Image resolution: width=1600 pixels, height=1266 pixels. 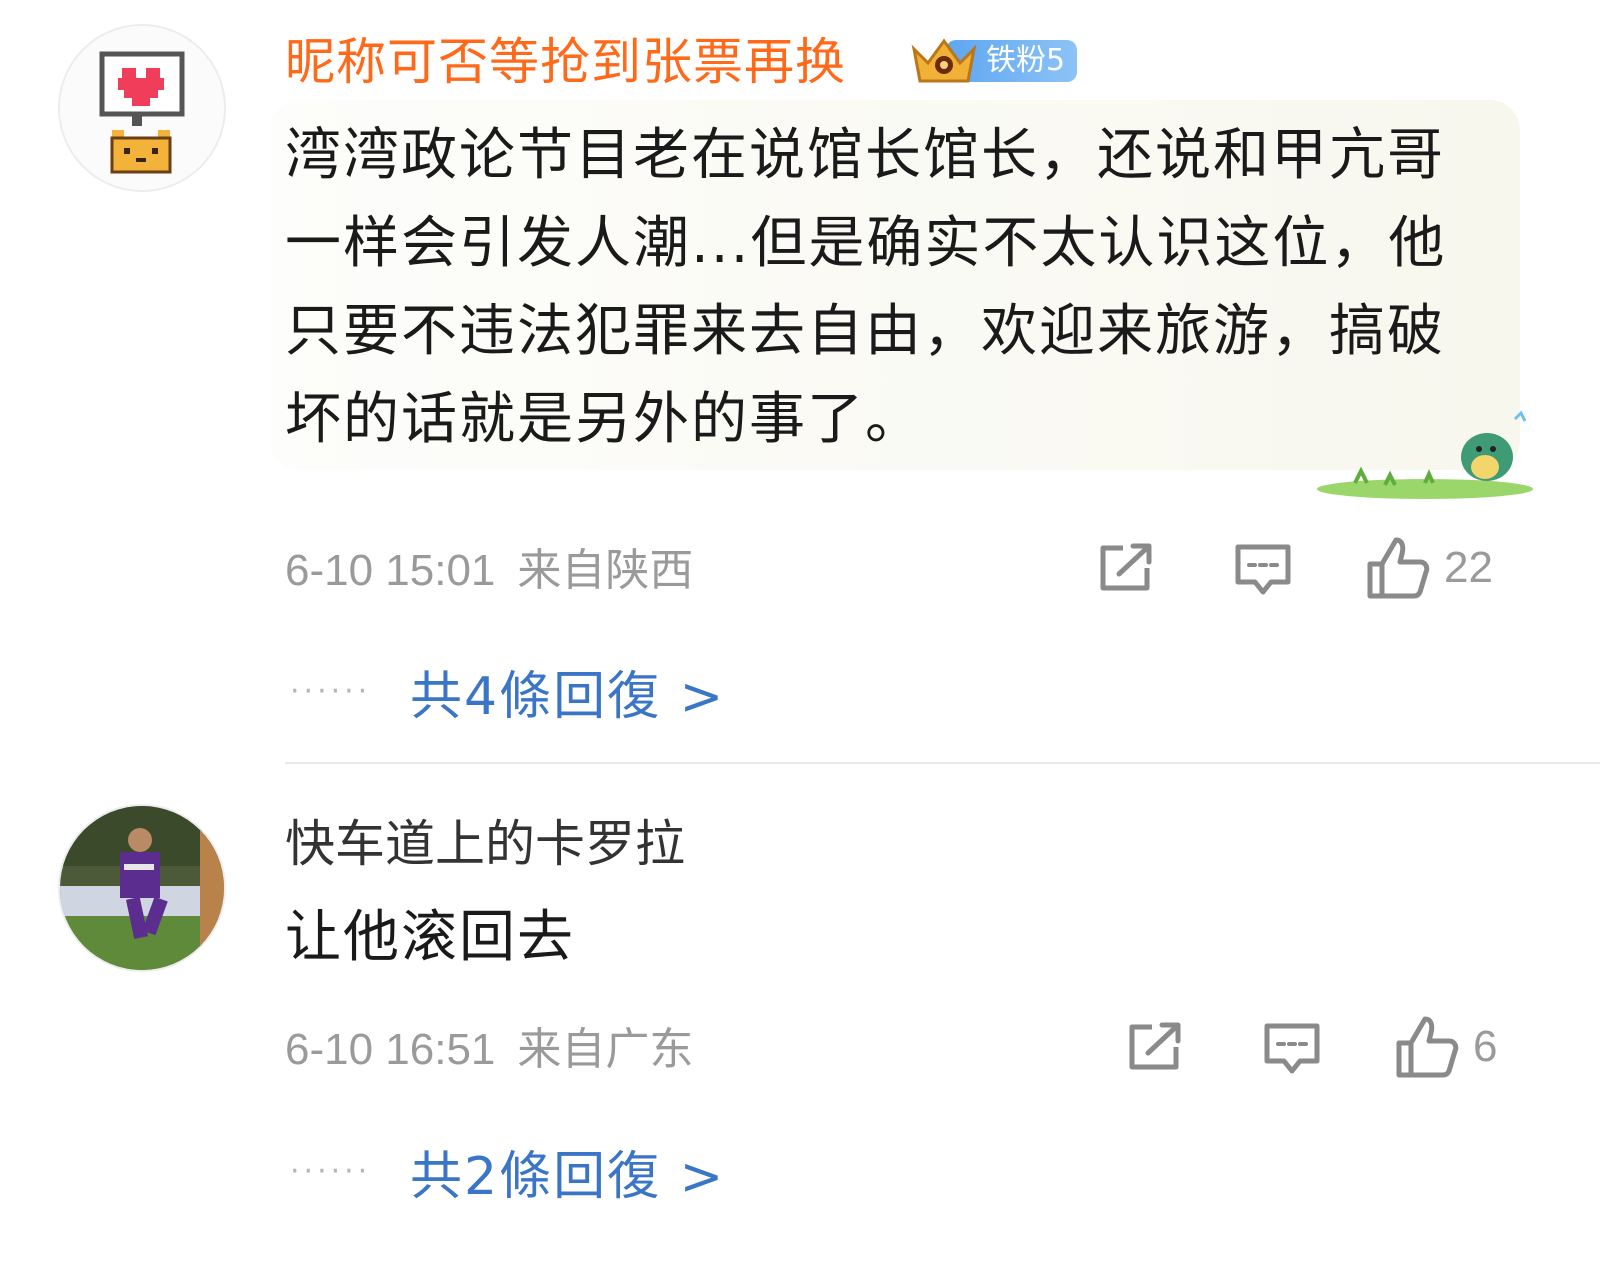 I want to click on like-button: 6, so click(x=1446, y=1047).